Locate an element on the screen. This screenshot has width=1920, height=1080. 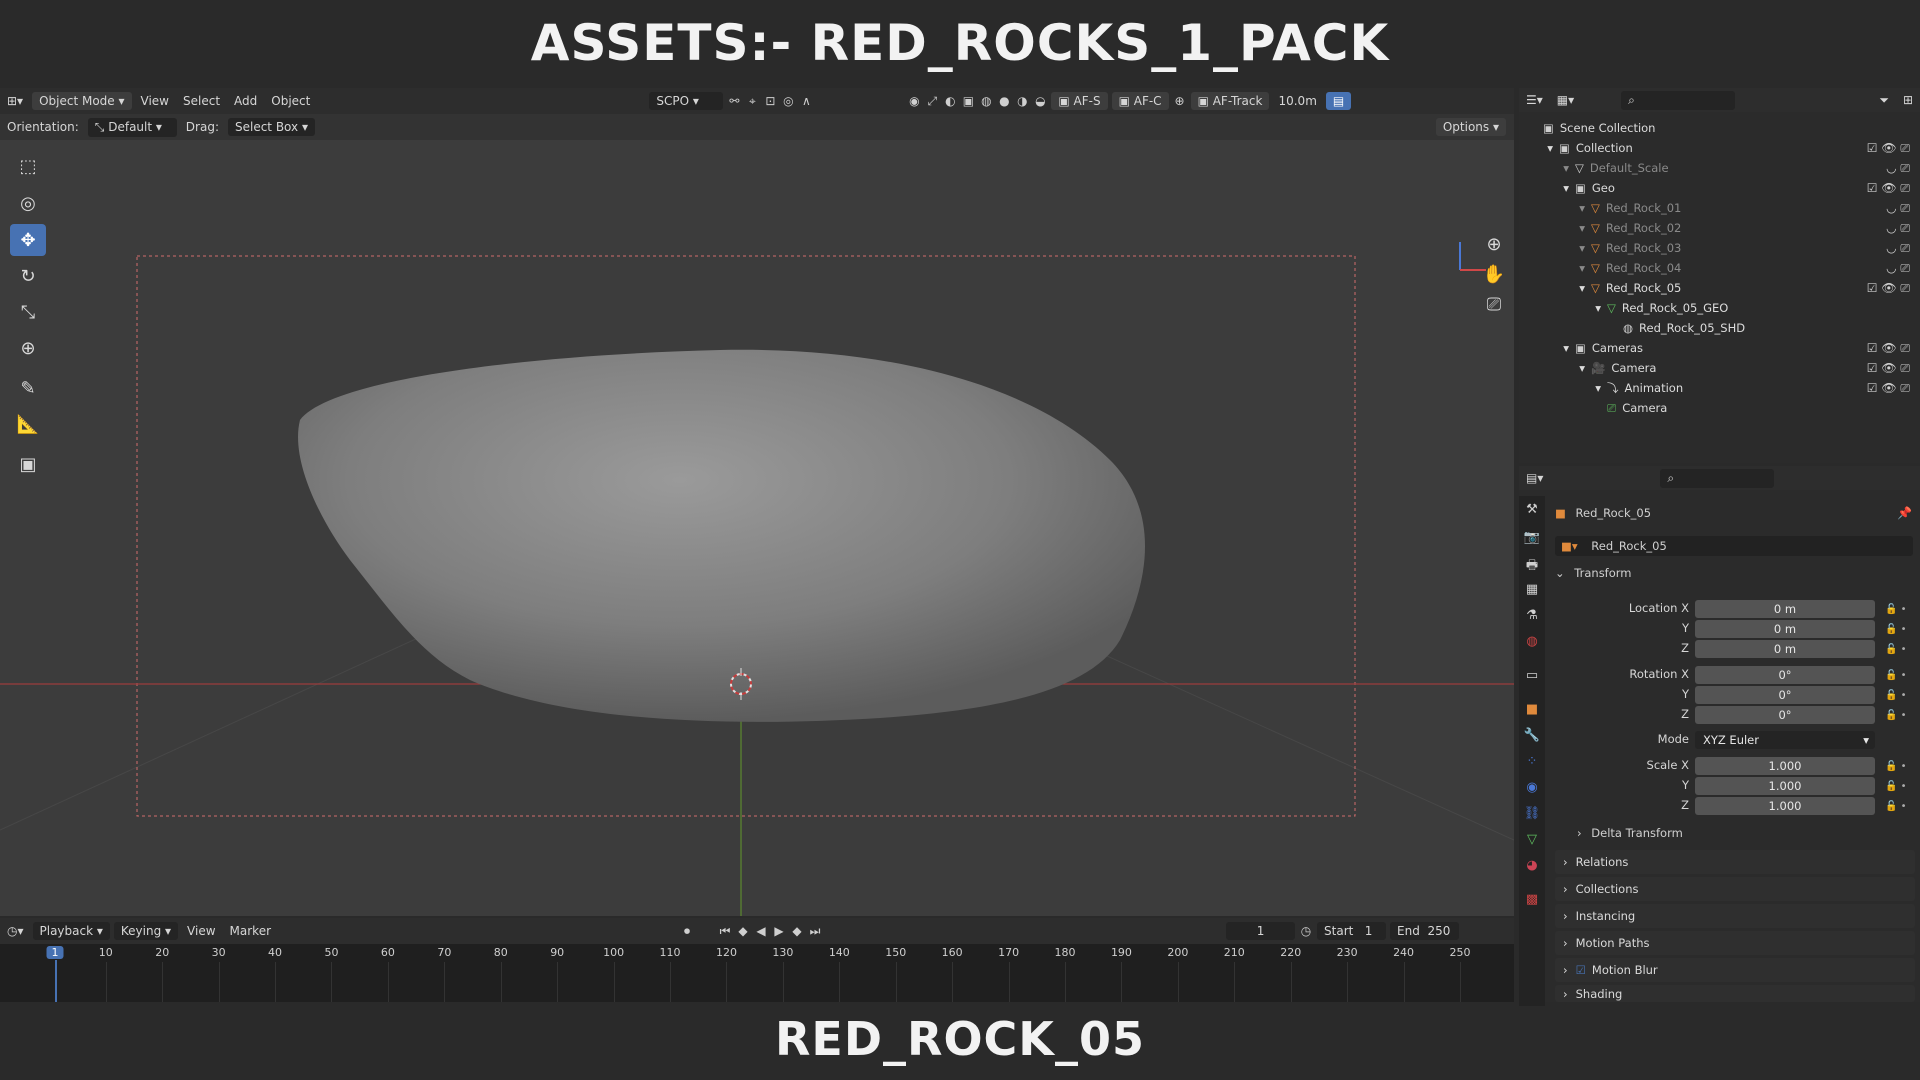
location-z-field: 0 m is located at coordinates (1785, 649).